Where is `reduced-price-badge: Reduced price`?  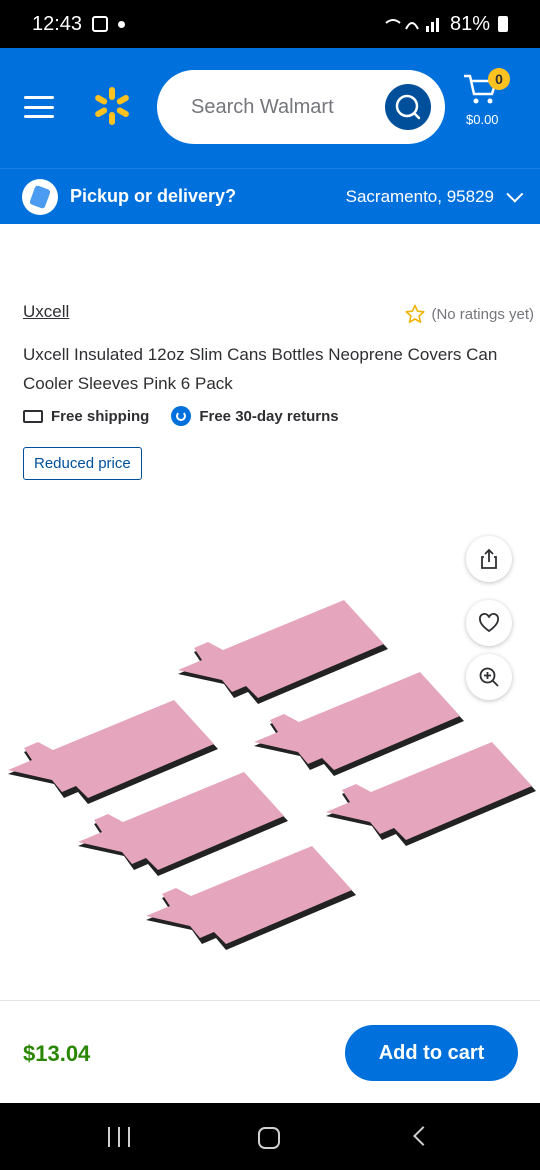 reduced-price-badge: Reduced price is located at coordinates (82, 463).